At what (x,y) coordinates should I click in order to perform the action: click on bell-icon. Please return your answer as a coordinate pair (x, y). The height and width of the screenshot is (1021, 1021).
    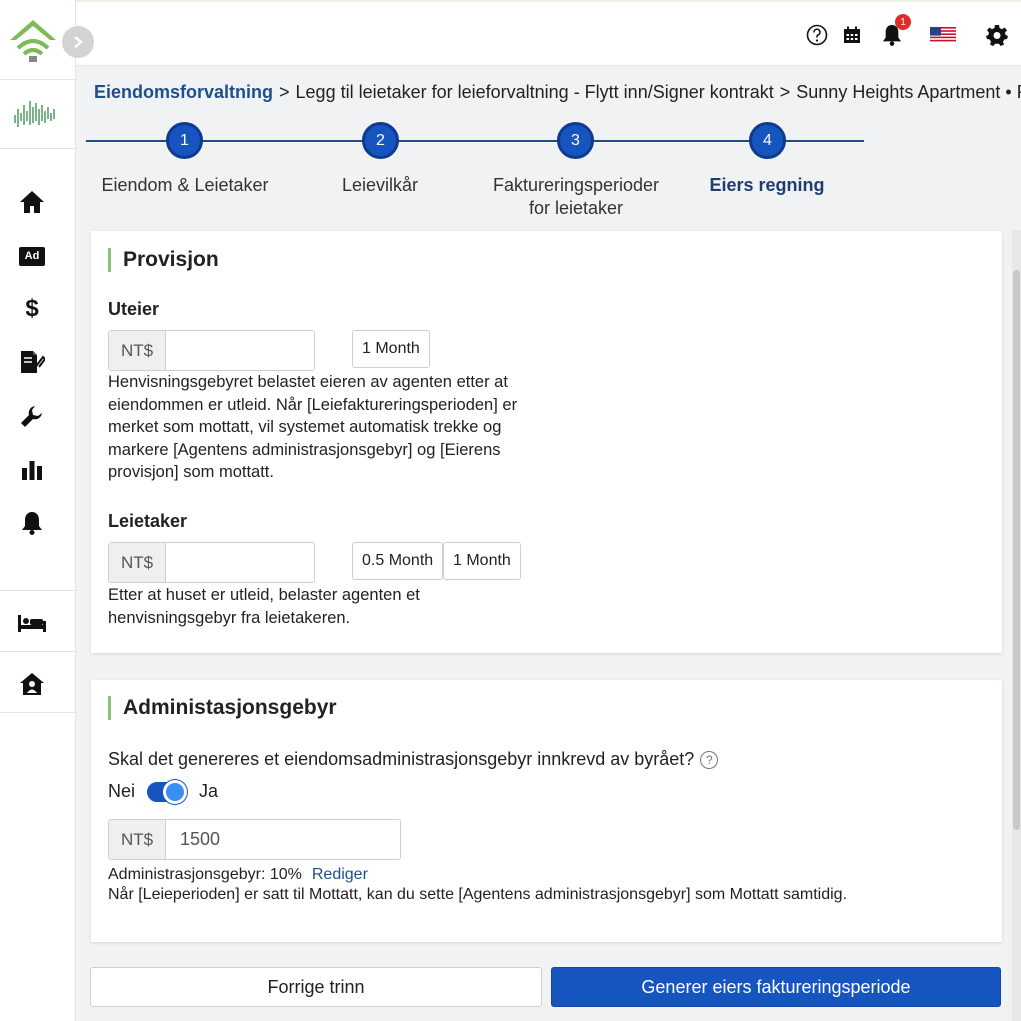
    Looking at the image, I should click on (32, 523).